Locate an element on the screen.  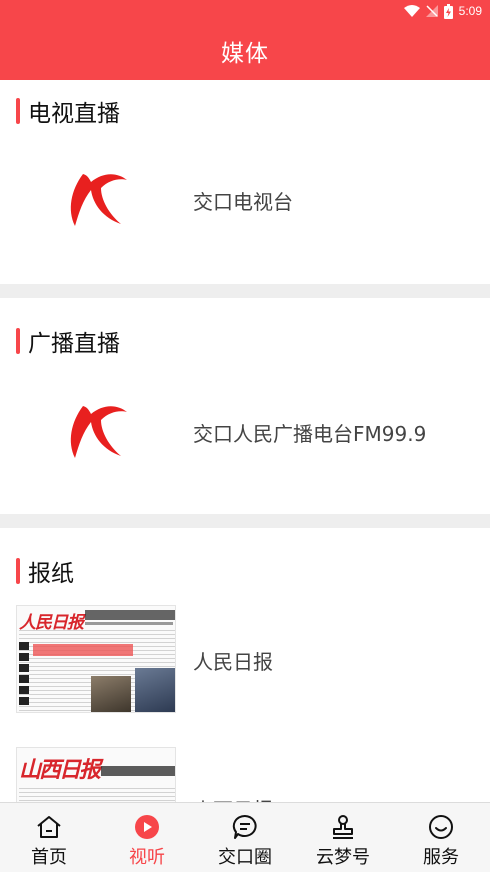
section-header: 报纸 is located at coordinates (45, 571).